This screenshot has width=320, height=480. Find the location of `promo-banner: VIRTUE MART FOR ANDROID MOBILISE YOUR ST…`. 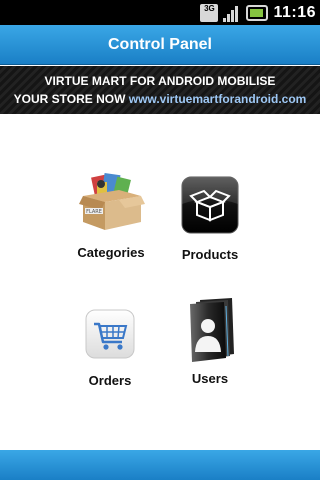

promo-banner: VIRTUE MART FOR ANDROID MOBILISE YOUR ST… is located at coordinates (160, 90).